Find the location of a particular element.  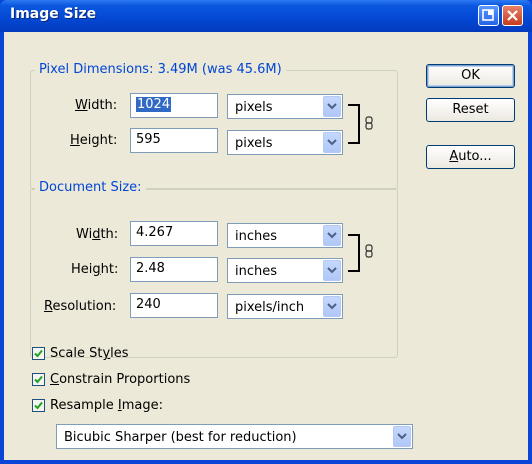

pixel-dimensions-label: Pixel Dimensions: 3.49M (was 45.6M) is located at coordinates (160, 69).